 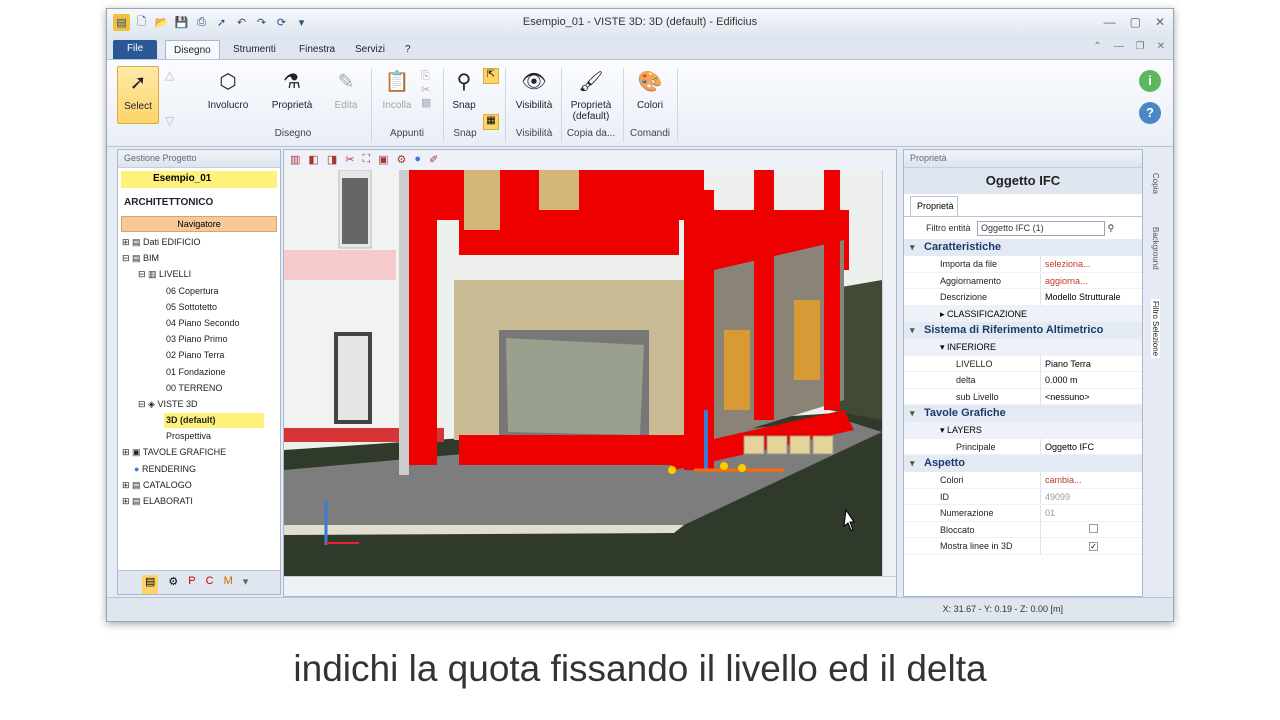 I want to click on vertical-scrollbar, so click(x=889, y=374).